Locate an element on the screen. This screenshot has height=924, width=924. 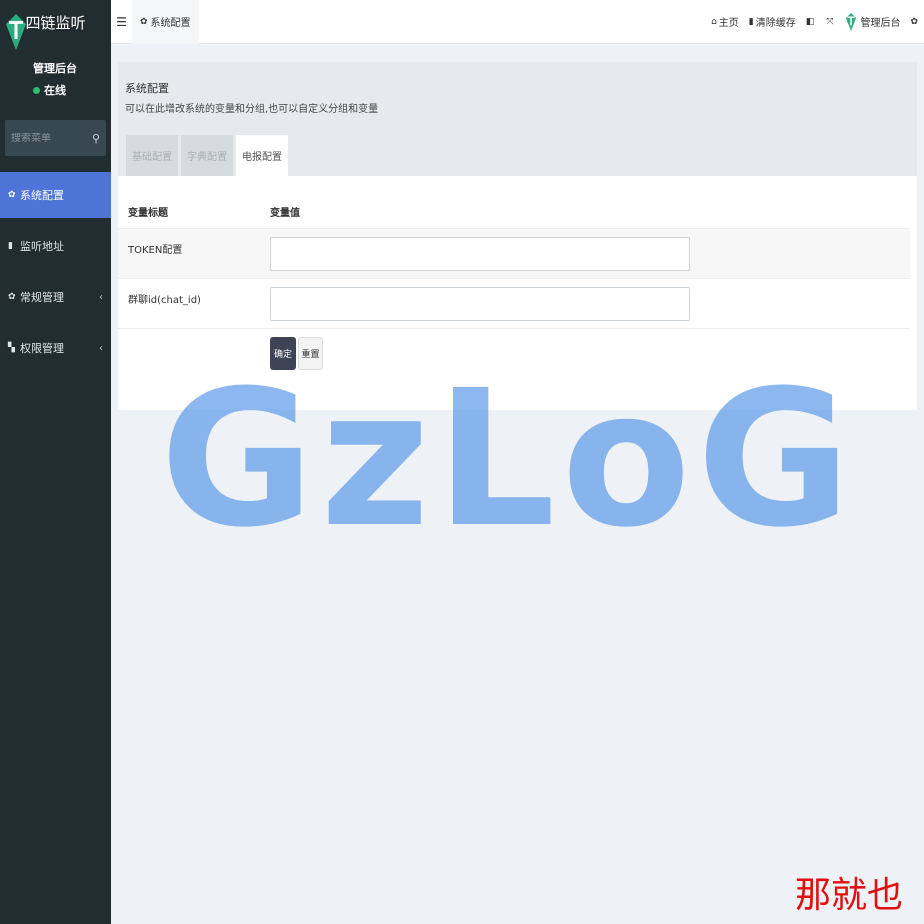
group-icon: ▚ is located at coordinates (11, 348).